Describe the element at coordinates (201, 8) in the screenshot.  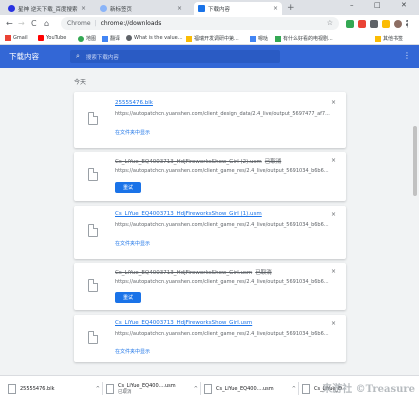
I see `download-tab-icon` at that location.